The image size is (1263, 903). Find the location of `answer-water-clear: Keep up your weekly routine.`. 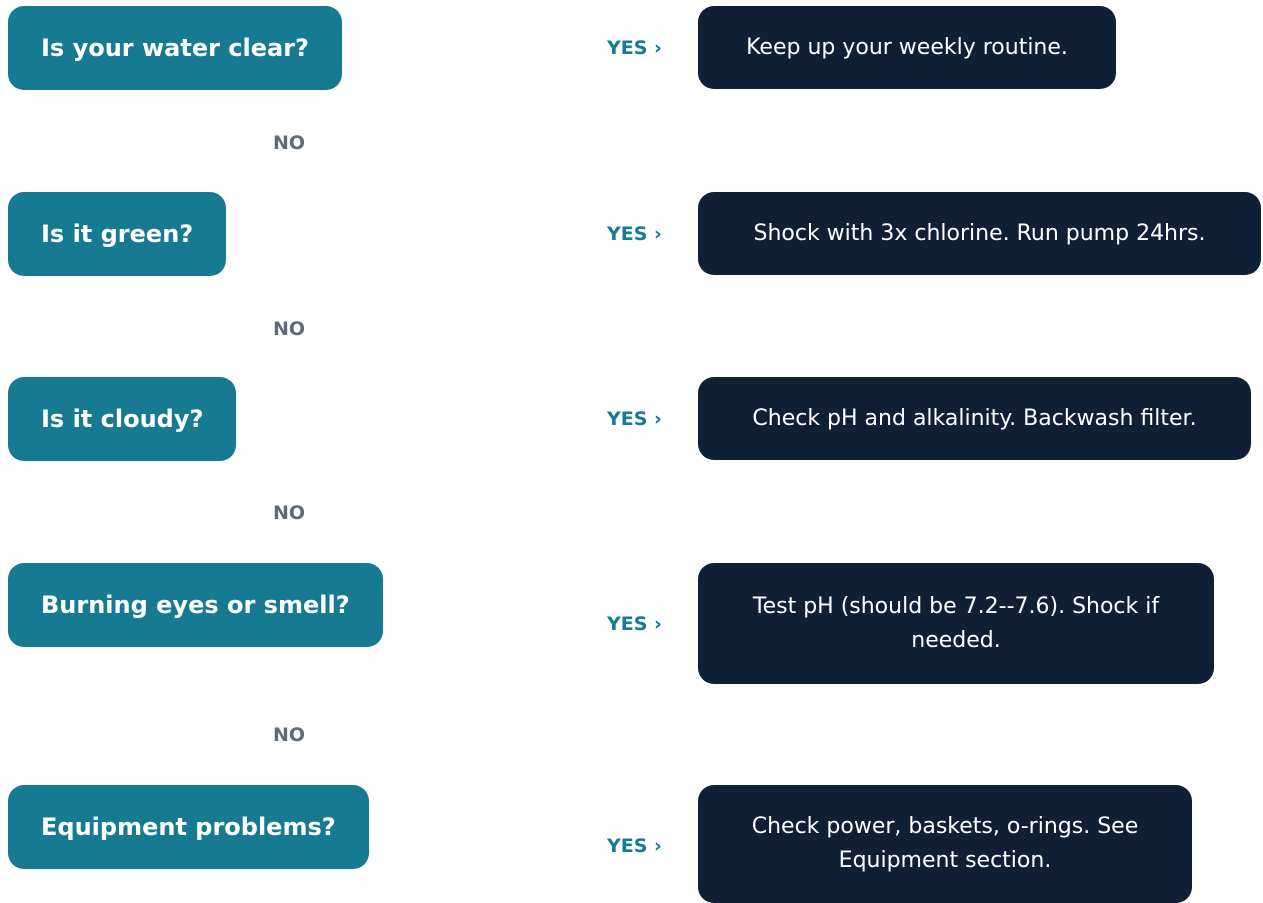

answer-water-clear: Keep up your weekly routine. is located at coordinates (907, 47).